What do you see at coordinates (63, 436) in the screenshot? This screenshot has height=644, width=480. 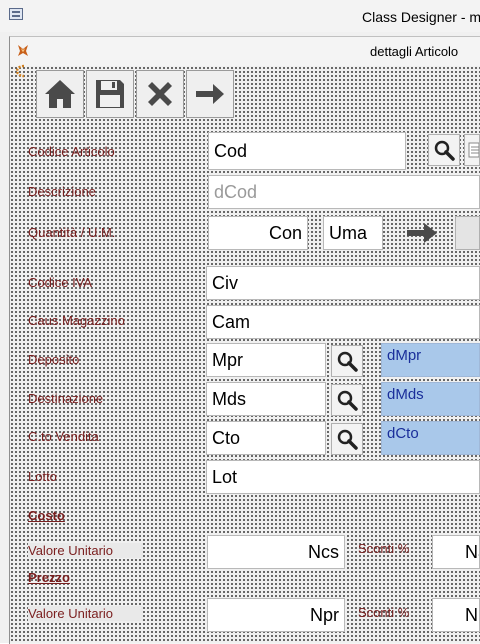 I see `label-cto-vendita: C.to Vendita` at bounding box center [63, 436].